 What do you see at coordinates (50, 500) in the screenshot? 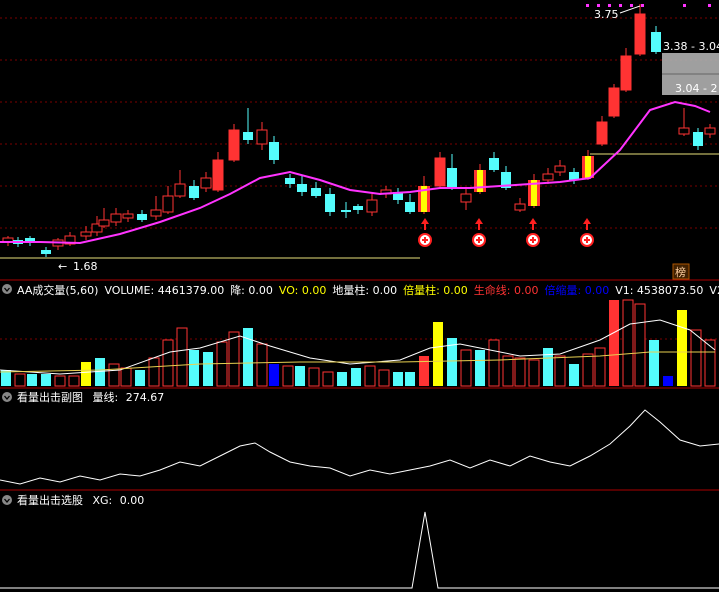
I see `select-indicator-name: 看量出击选股` at bounding box center [50, 500].